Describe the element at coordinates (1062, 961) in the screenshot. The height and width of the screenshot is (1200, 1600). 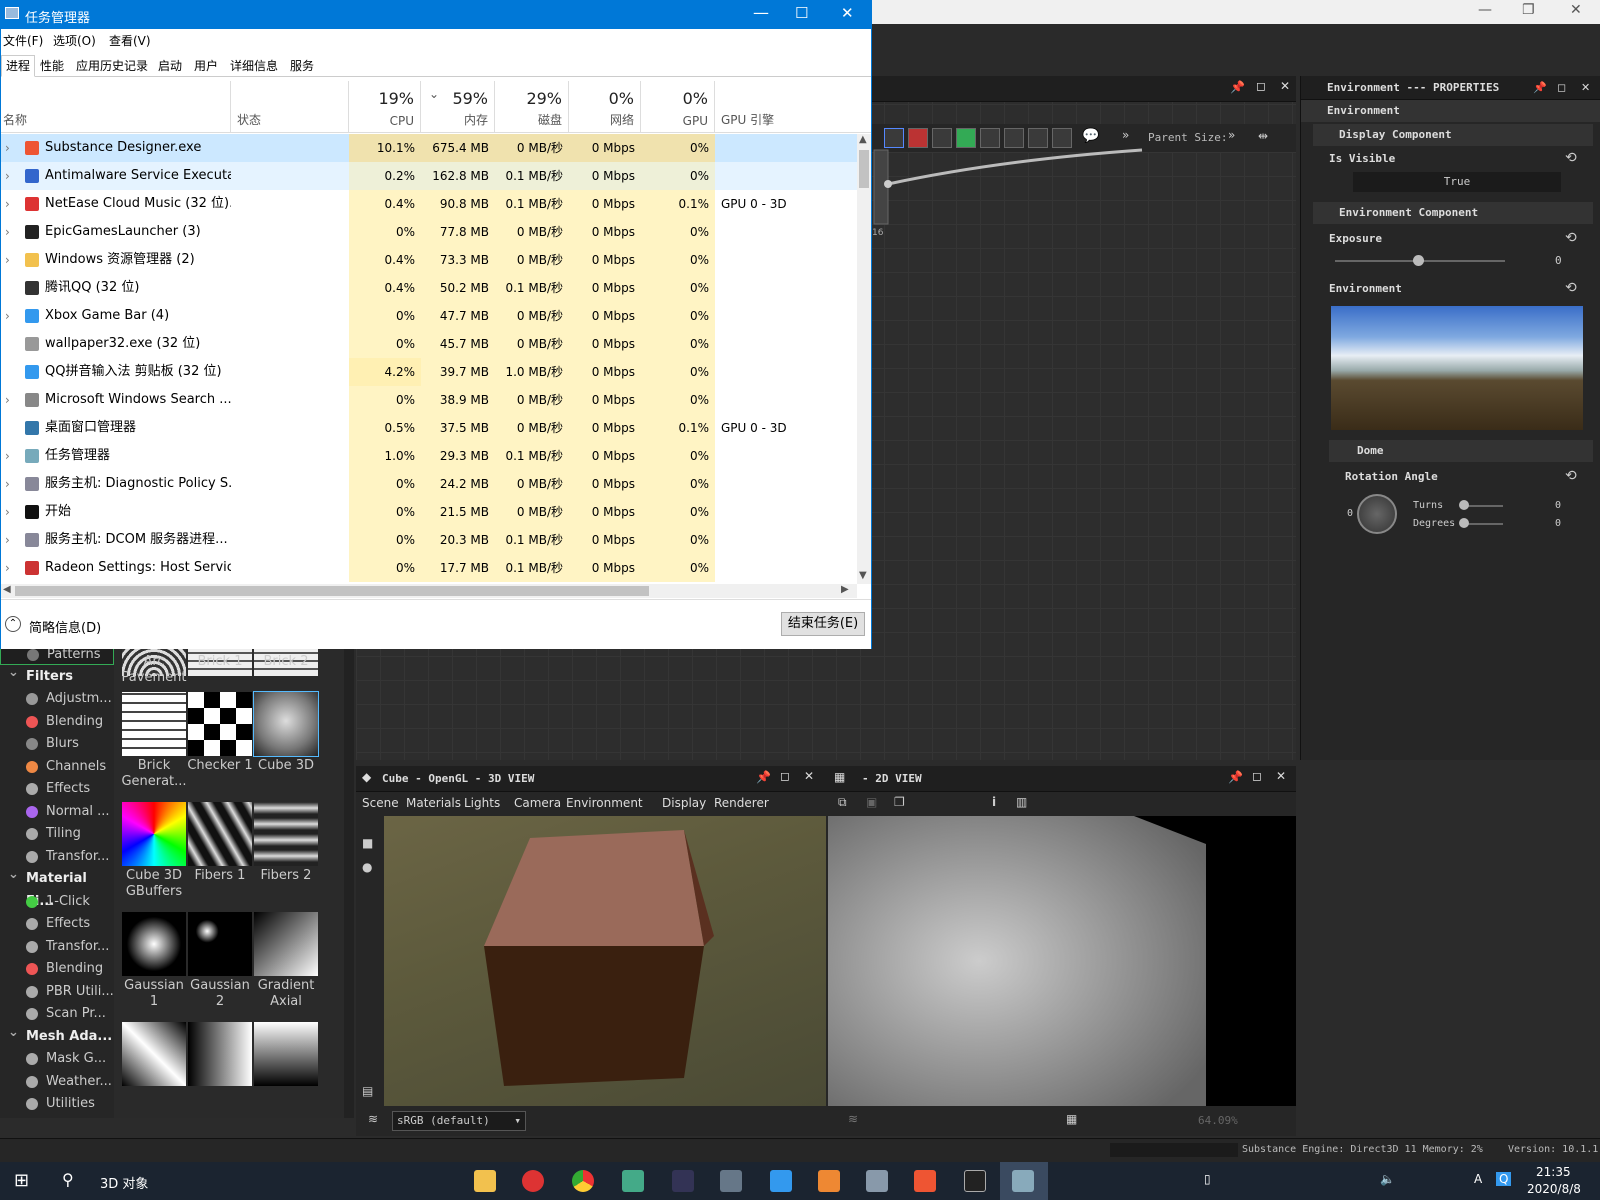
I see `2d-viewport` at that location.